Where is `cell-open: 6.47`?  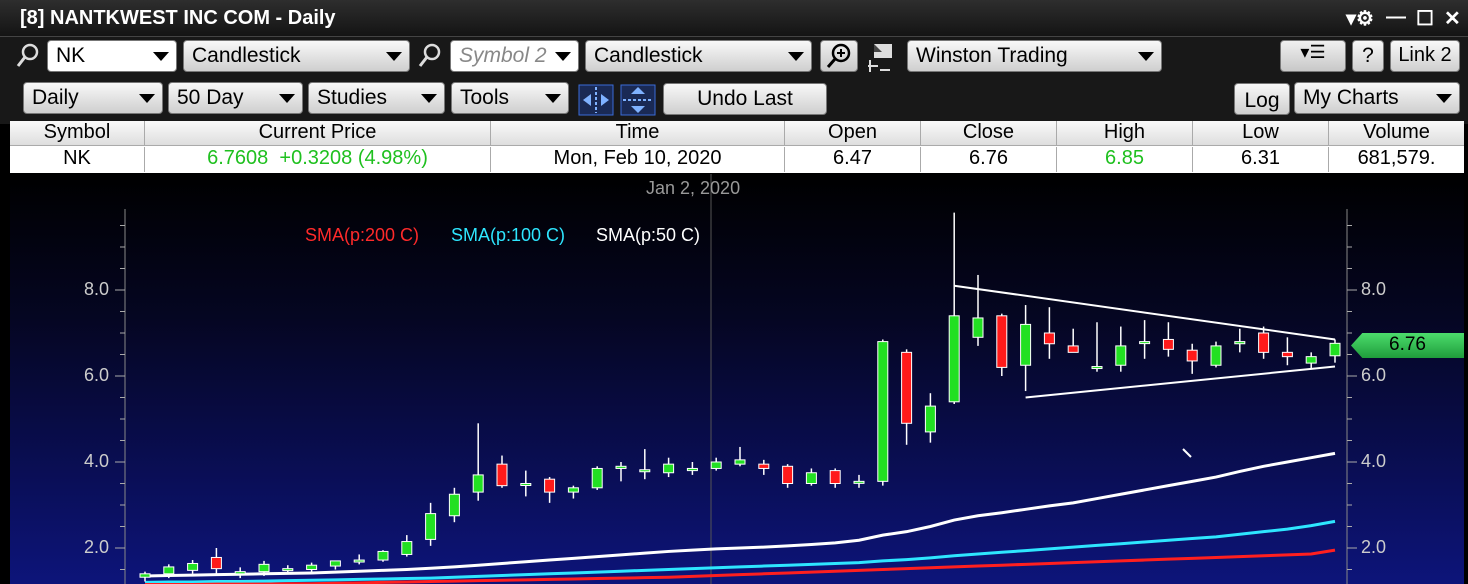
cell-open: 6.47 is located at coordinates (853, 159).